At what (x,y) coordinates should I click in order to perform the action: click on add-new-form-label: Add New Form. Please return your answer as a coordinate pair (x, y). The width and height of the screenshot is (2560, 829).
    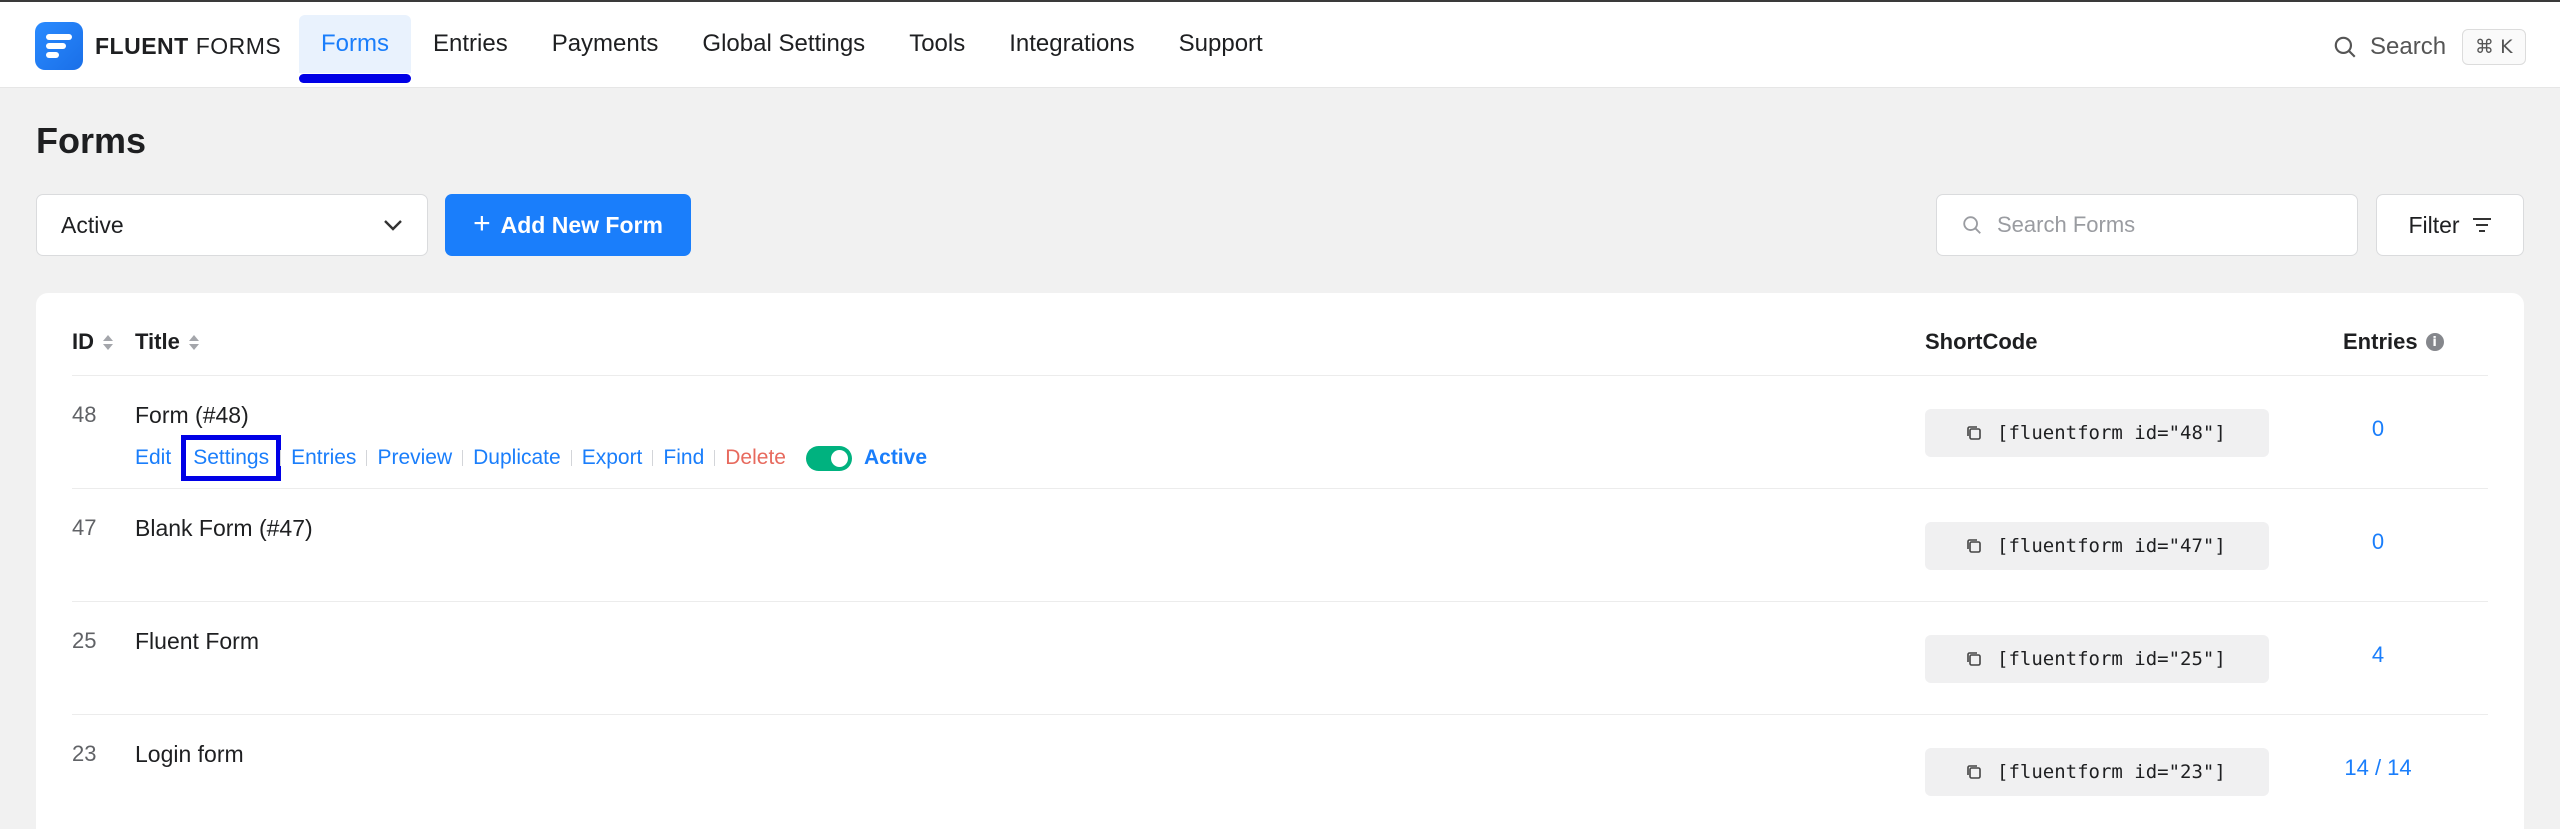
    Looking at the image, I should click on (581, 224).